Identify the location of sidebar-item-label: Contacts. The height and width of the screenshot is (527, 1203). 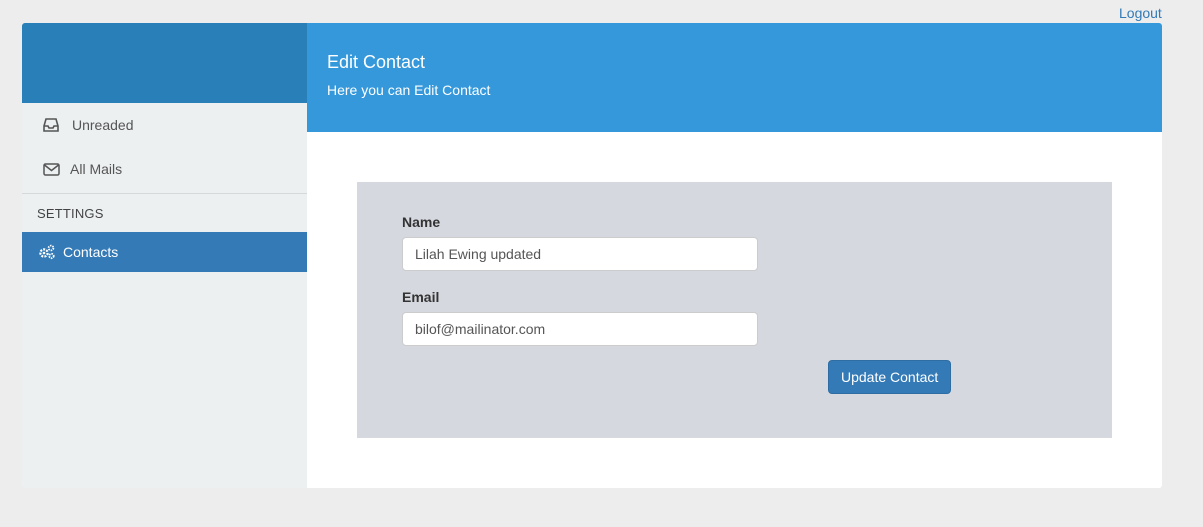
(91, 252).